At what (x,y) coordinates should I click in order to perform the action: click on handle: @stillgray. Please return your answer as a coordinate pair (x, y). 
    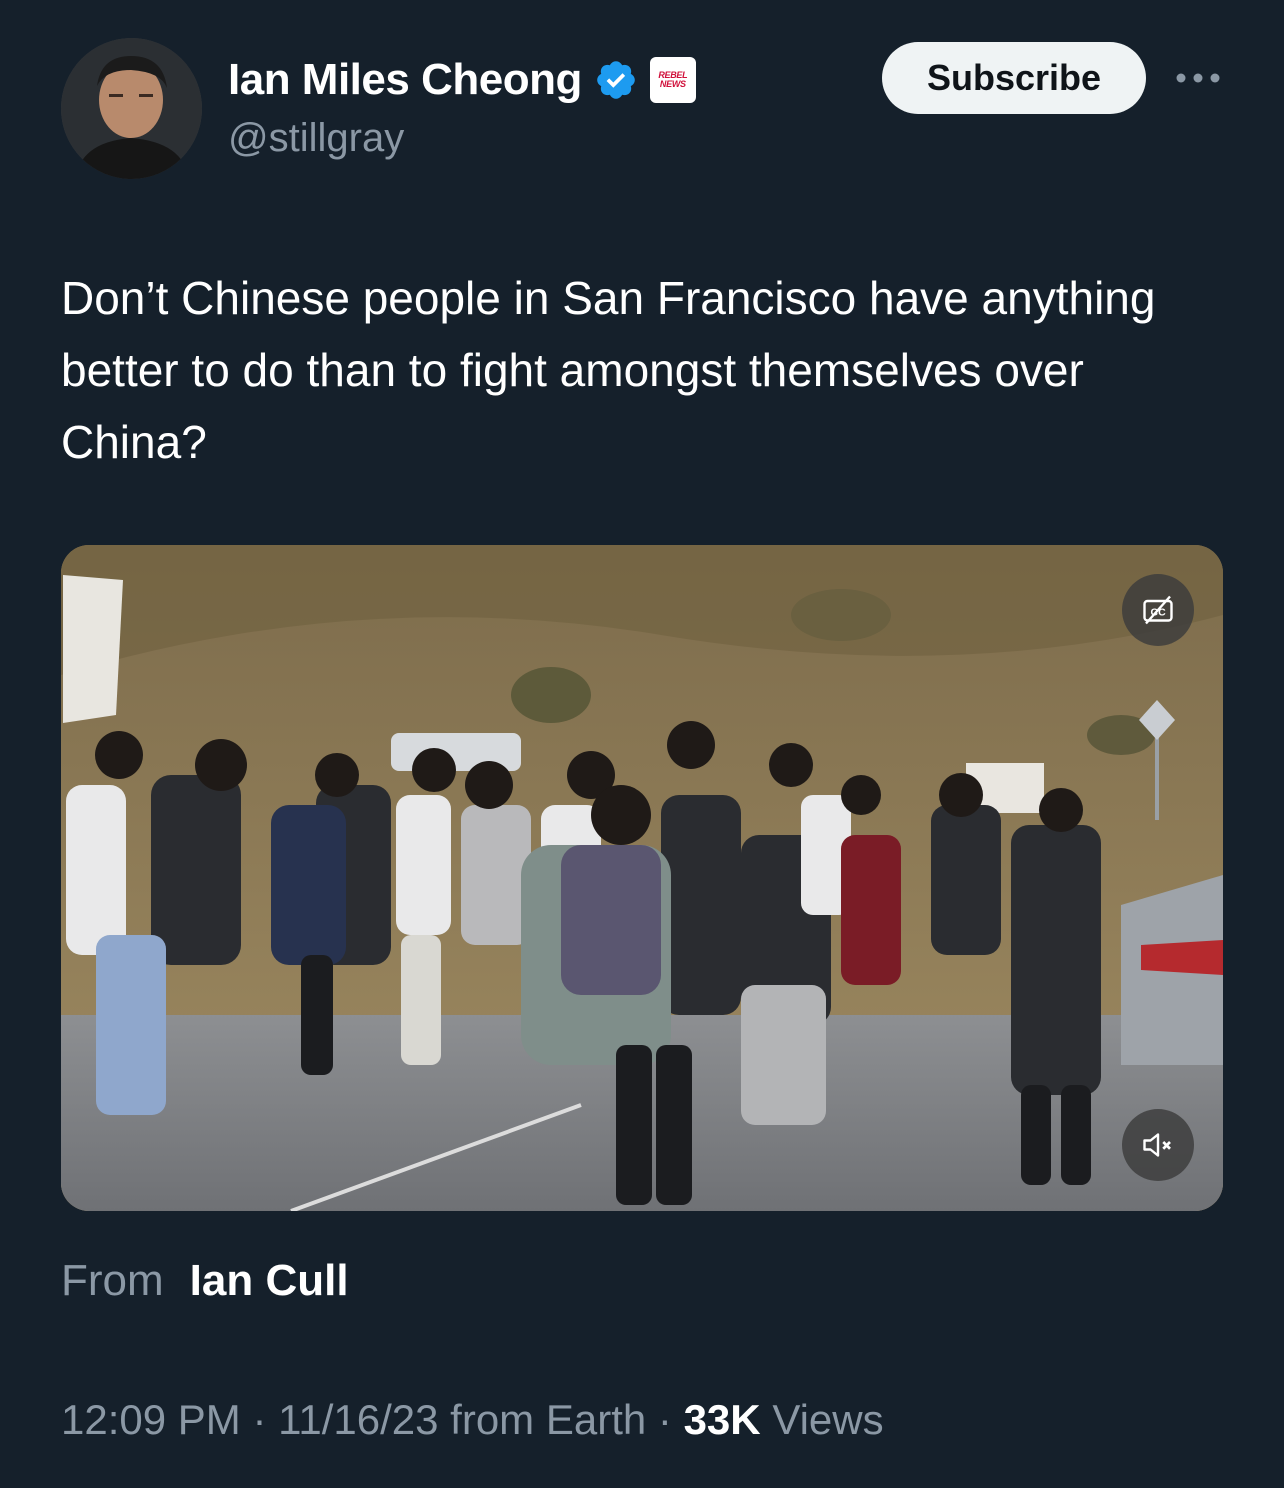
    Looking at the image, I should click on (316, 138).